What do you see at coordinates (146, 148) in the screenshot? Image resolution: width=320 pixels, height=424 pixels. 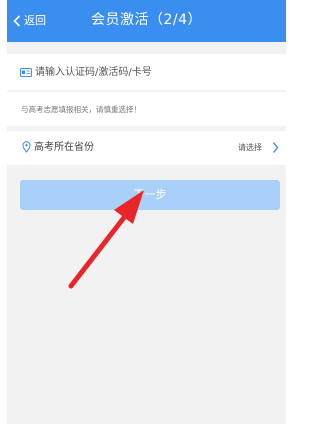 I see `province-select-row: 高考所在省份 请选择` at bounding box center [146, 148].